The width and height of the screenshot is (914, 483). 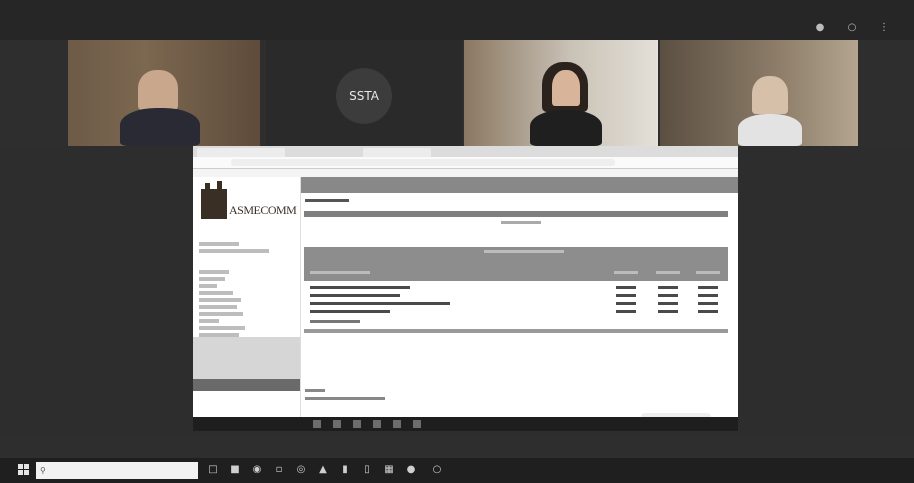 What do you see at coordinates (389, 470) in the screenshot?
I see `excel-icon: ▦` at bounding box center [389, 470].